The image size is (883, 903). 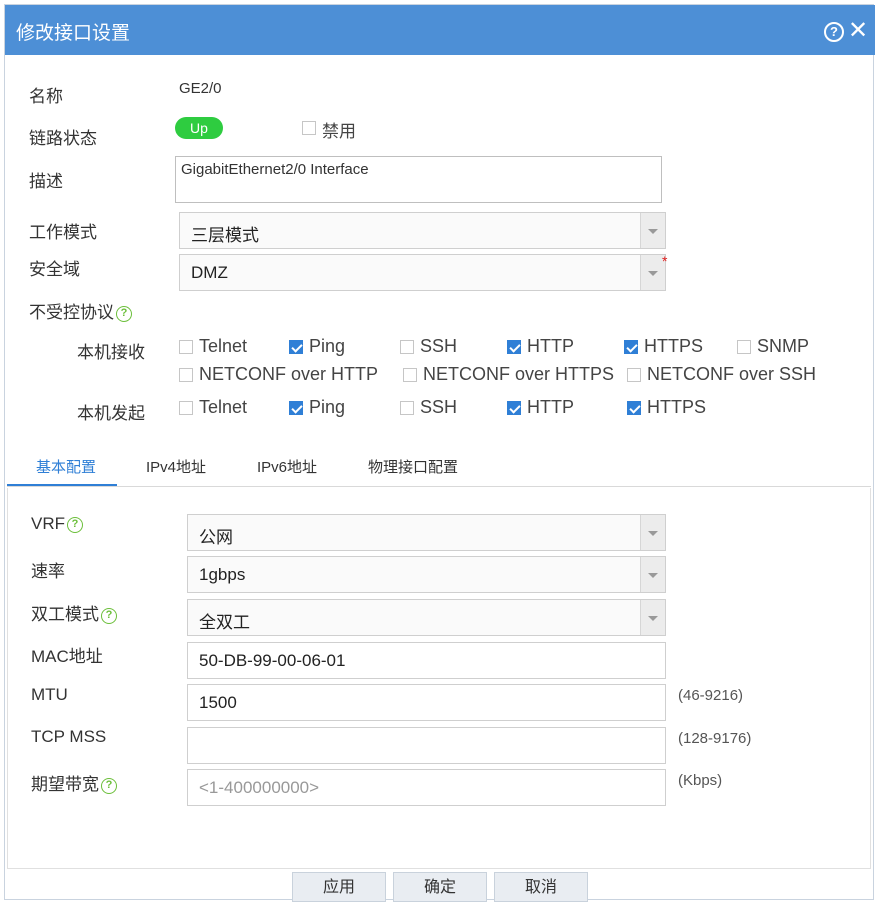 I want to click on bandwidth-label: 期望带宽?, so click(x=74, y=782).